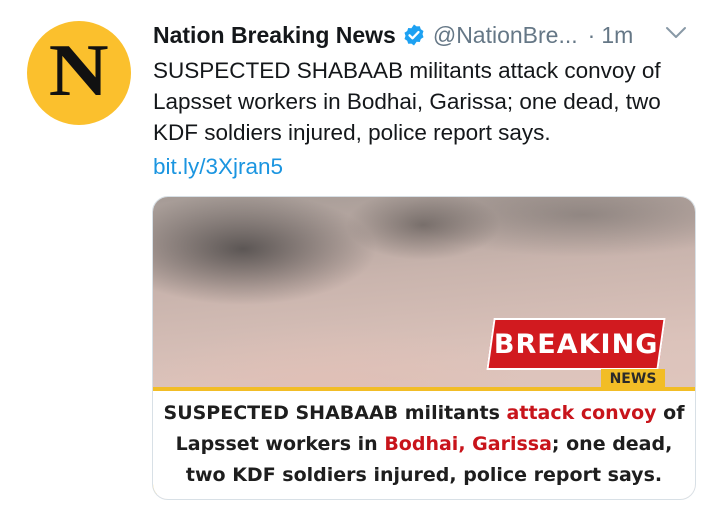 The image size is (720, 521). I want to click on tweet-link: bit.ly/3Xjran5, so click(218, 166).